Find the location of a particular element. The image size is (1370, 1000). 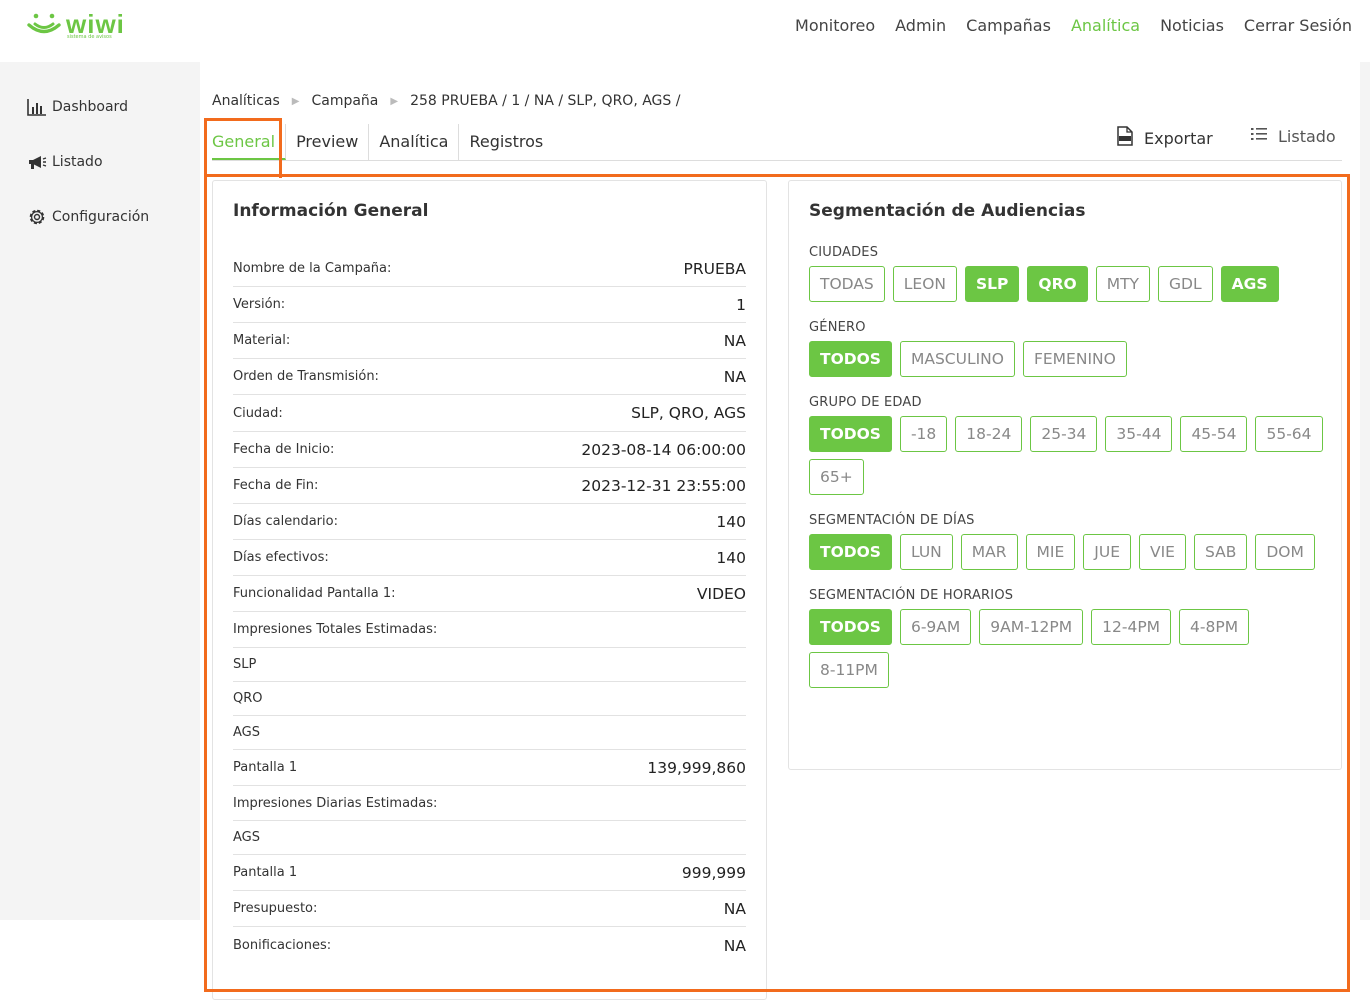

info-row-label: Orden de Transmisión: is located at coordinates (306, 376).